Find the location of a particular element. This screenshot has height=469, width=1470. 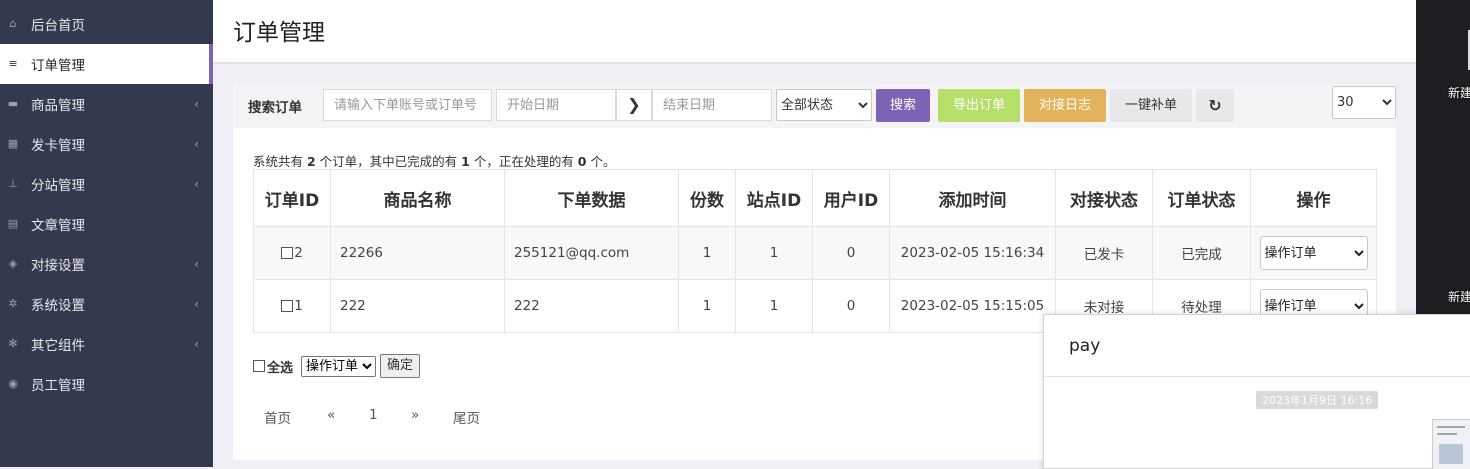

sidebar-item-label: 员工管理 is located at coordinates (58, 386).